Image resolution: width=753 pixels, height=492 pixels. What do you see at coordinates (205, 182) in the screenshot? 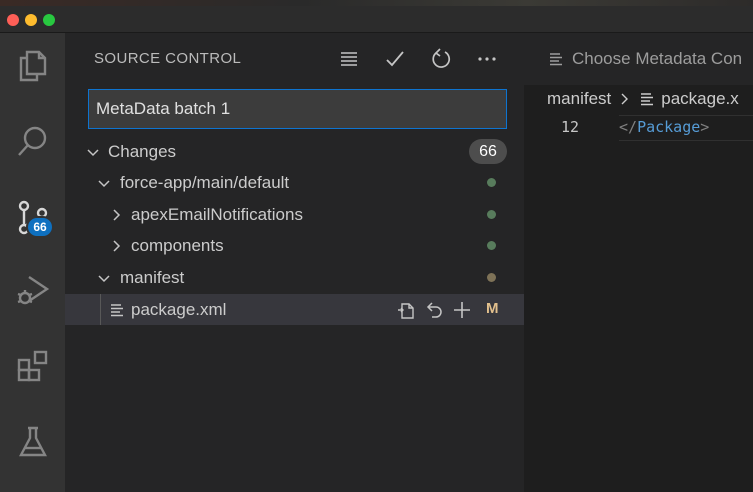
I see `tree-item-label: force-app/main/default` at bounding box center [205, 182].